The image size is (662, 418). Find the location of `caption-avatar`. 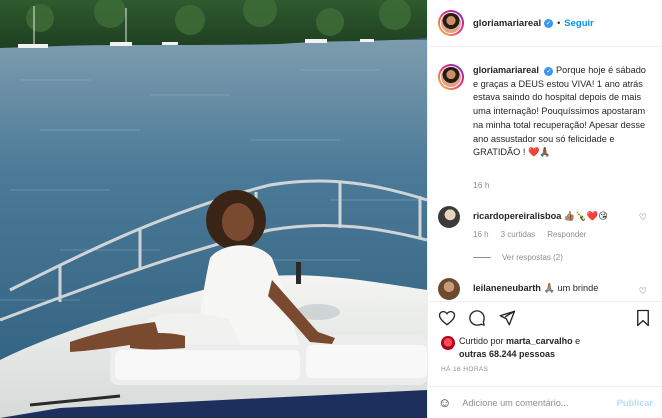

caption-avatar is located at coordinates (451, 77).